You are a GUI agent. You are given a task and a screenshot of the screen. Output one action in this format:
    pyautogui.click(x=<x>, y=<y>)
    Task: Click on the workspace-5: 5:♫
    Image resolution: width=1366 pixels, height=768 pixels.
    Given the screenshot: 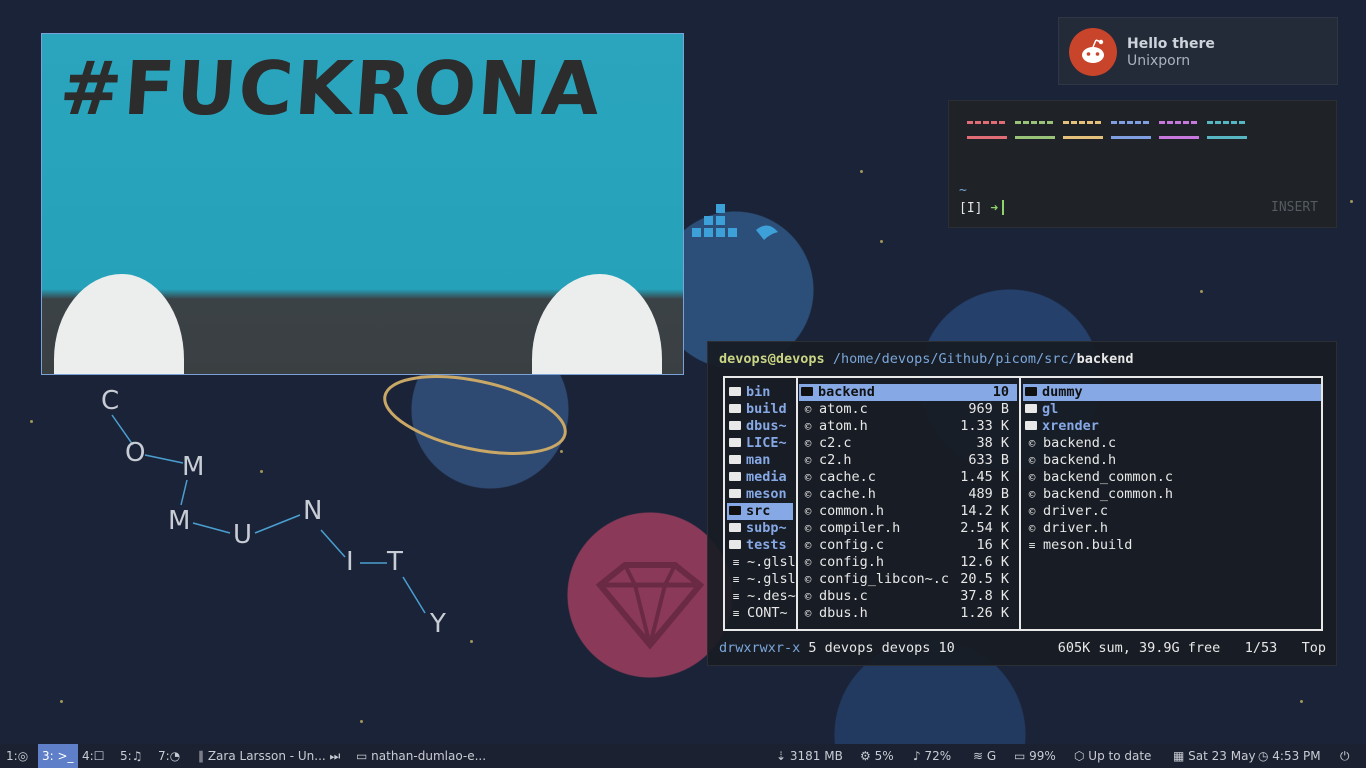 What is the action you would take?
    pyautogui.click(x=131, y=756)
    